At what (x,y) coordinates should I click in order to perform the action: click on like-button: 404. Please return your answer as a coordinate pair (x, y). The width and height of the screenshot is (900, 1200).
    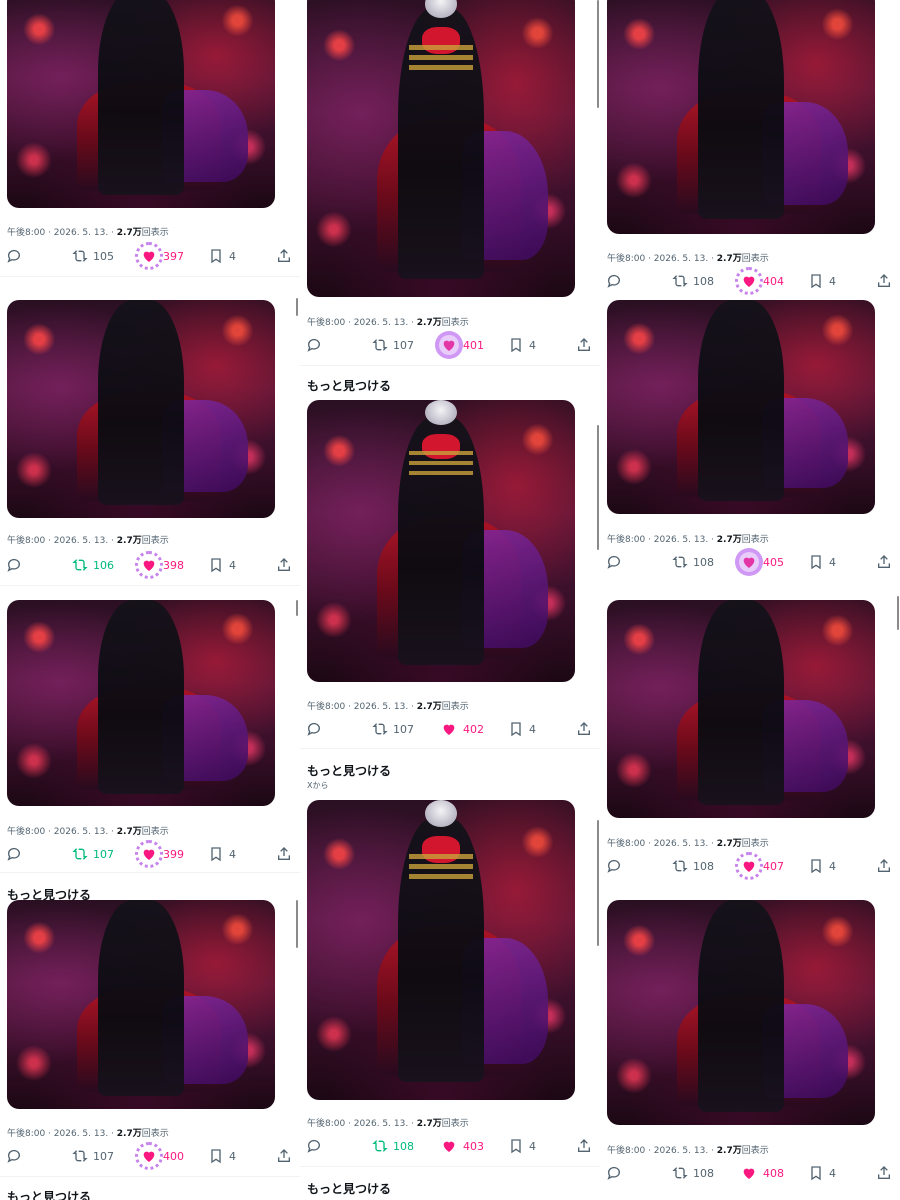
    Looking at the image, I should click on (759, 281).